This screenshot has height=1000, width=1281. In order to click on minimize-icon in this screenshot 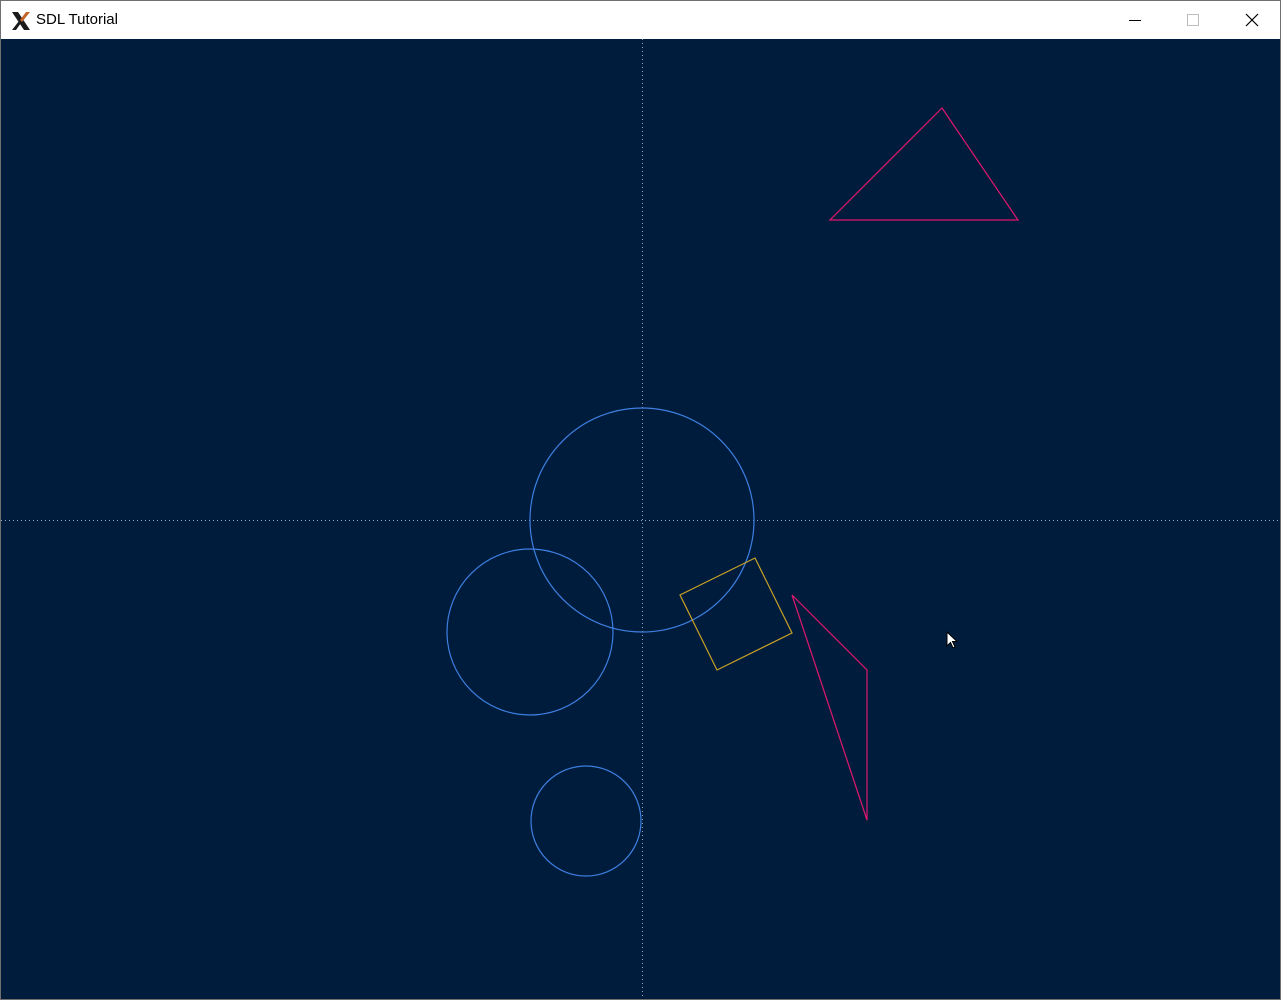, I will do `click(1135, 20)`.